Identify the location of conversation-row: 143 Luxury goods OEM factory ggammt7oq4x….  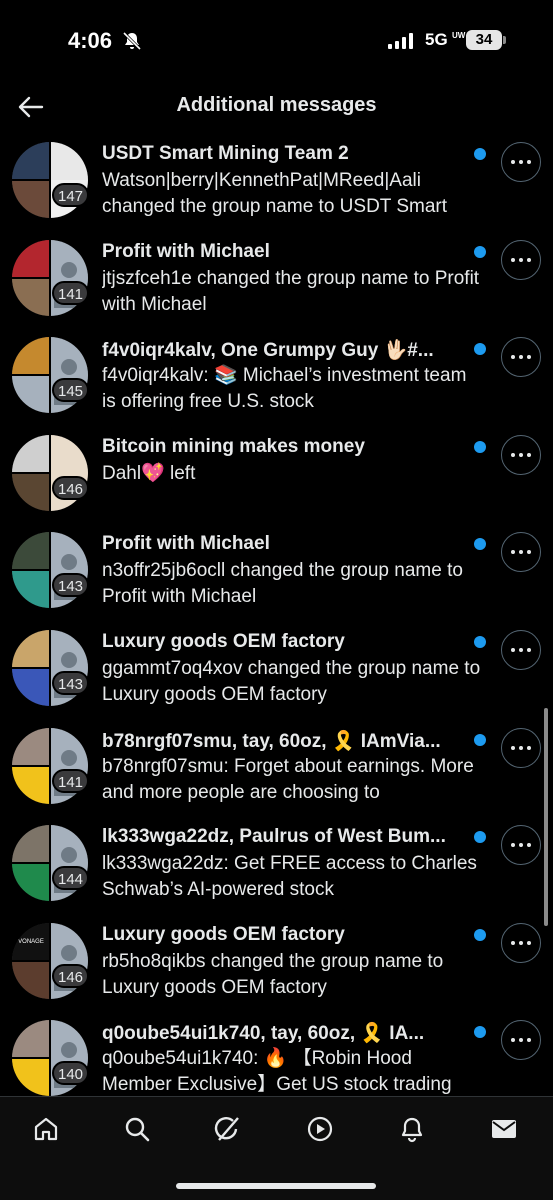
(276, 671).